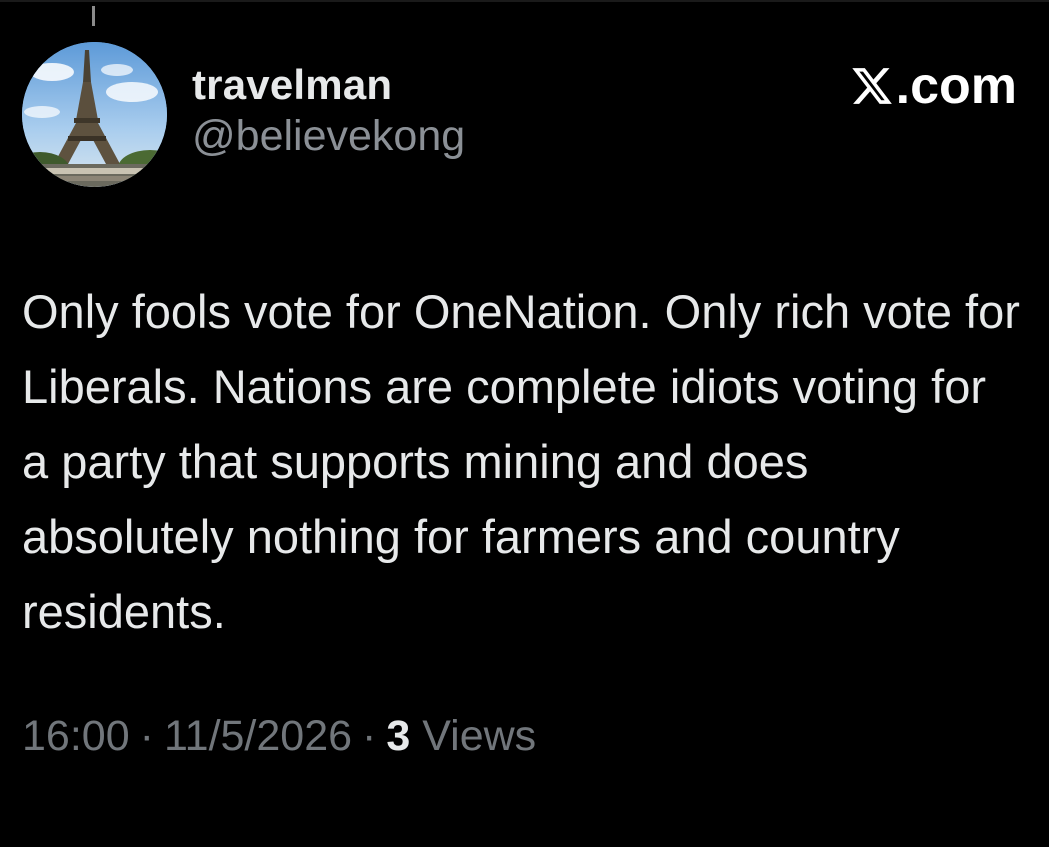 The height and width of the screenshot is (847, 1049). What do you see at coordinates (956, 86) in the screenshot?
I see `brand-label: .com` at bounding box center [956, 86].